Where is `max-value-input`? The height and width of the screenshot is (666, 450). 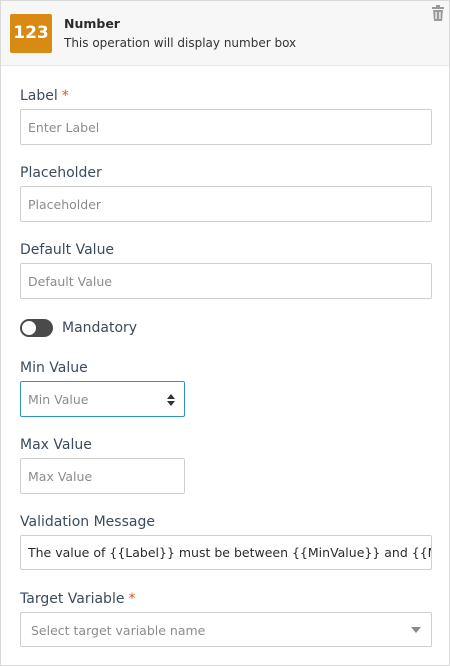
max-value-input is located at coordinates (102, 476).